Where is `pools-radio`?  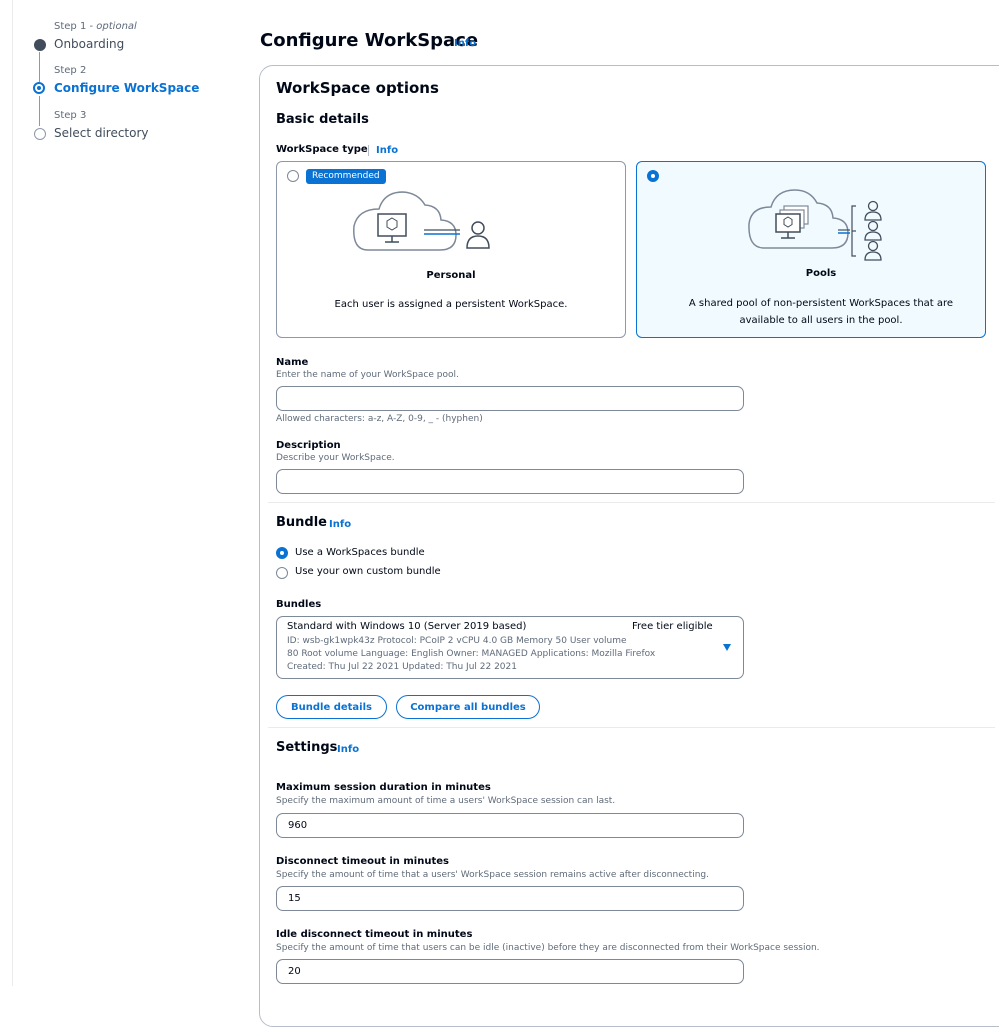 pools-radio is located at coordinates (653, 176).